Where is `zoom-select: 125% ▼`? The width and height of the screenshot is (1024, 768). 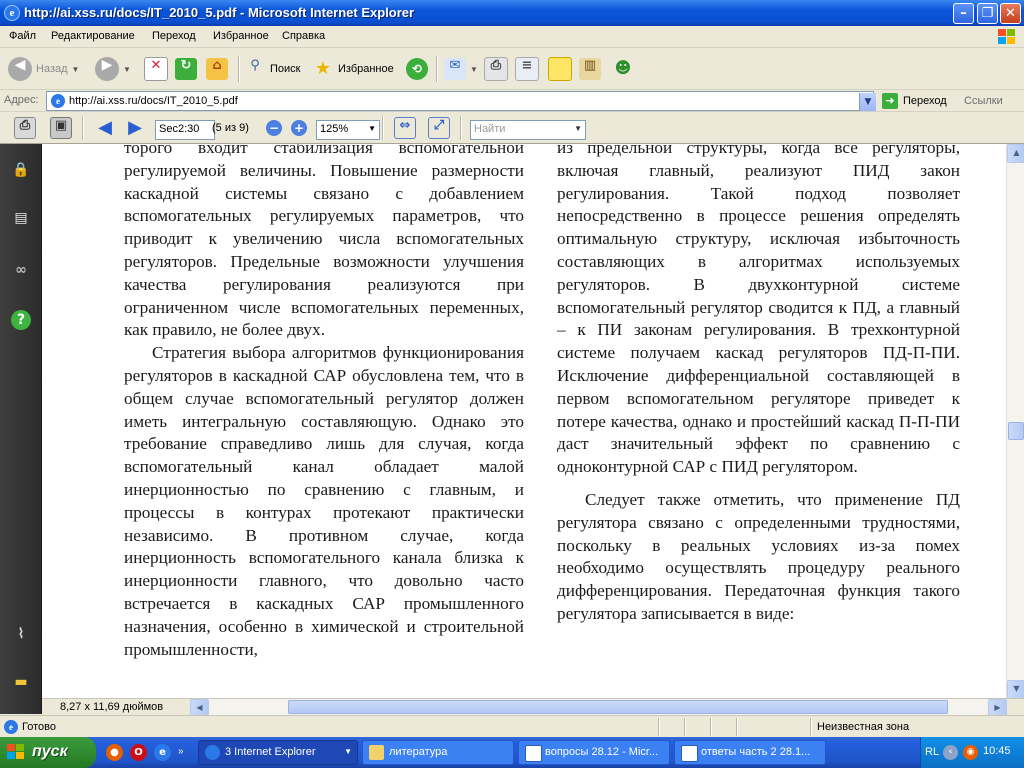
zoom-select: 125% ▼ is located at coordinates (348, 130).